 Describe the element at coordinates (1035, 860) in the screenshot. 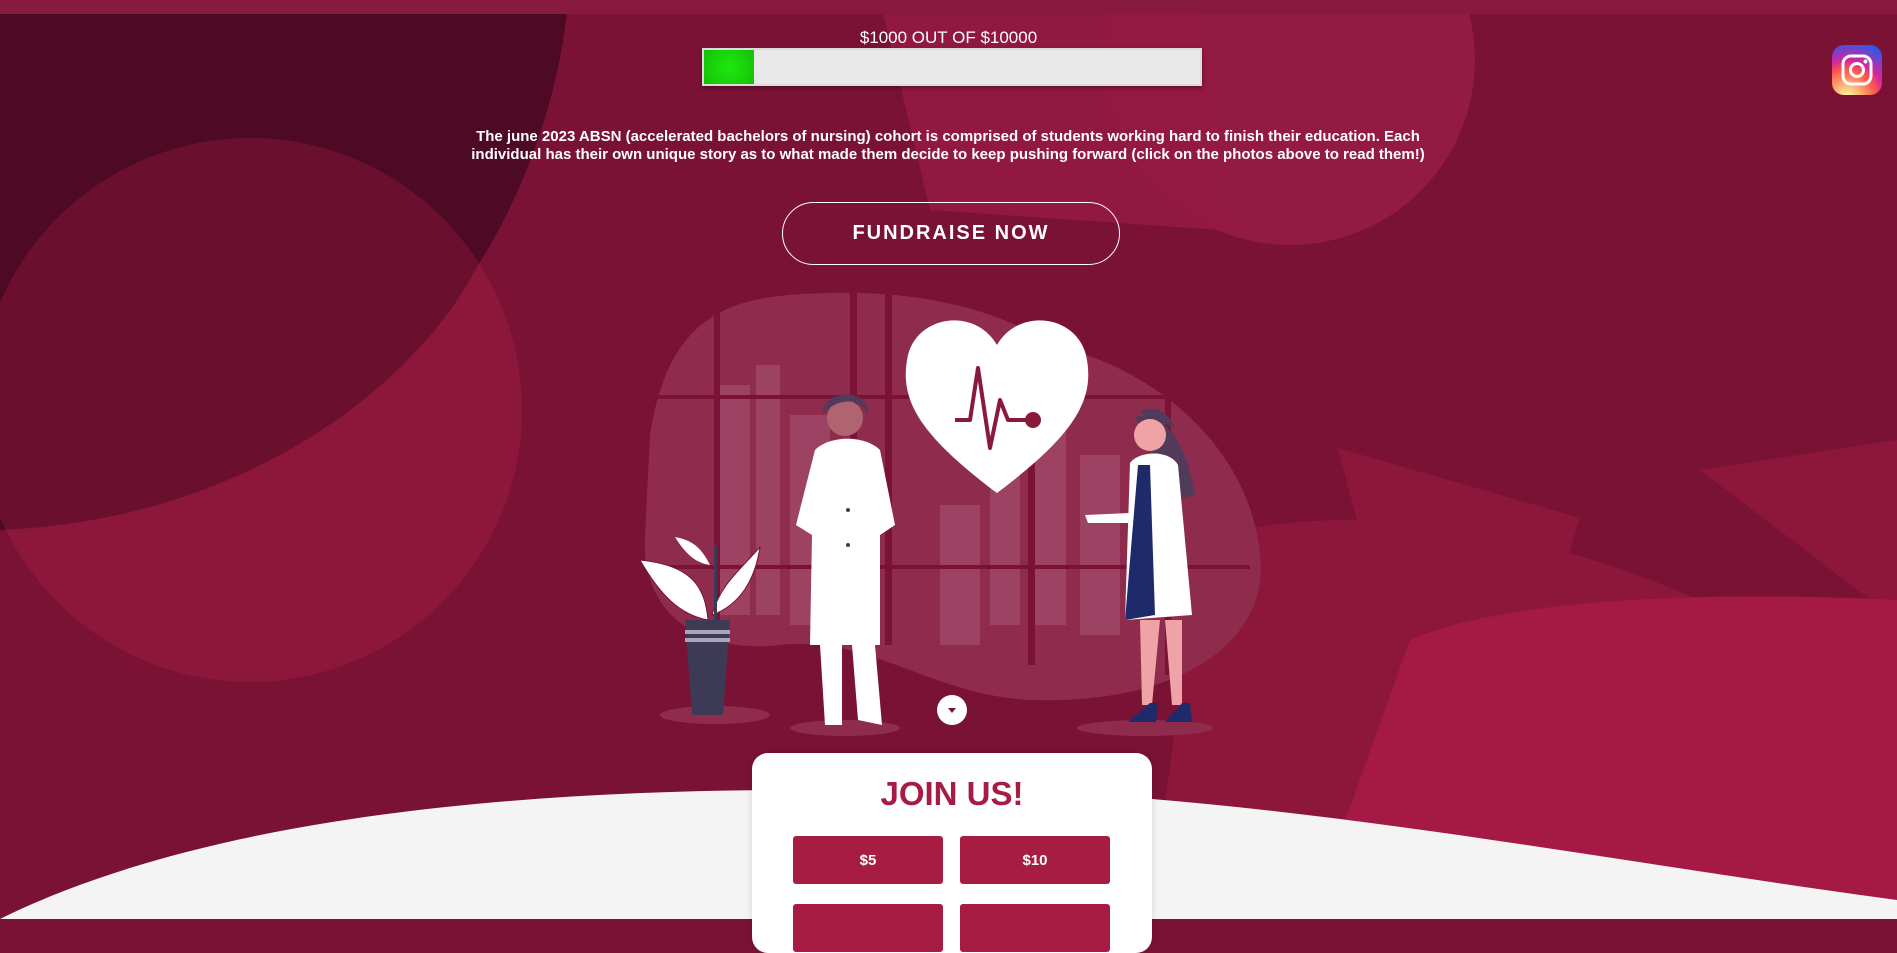

I see `donate-10-button: $10` at that location.